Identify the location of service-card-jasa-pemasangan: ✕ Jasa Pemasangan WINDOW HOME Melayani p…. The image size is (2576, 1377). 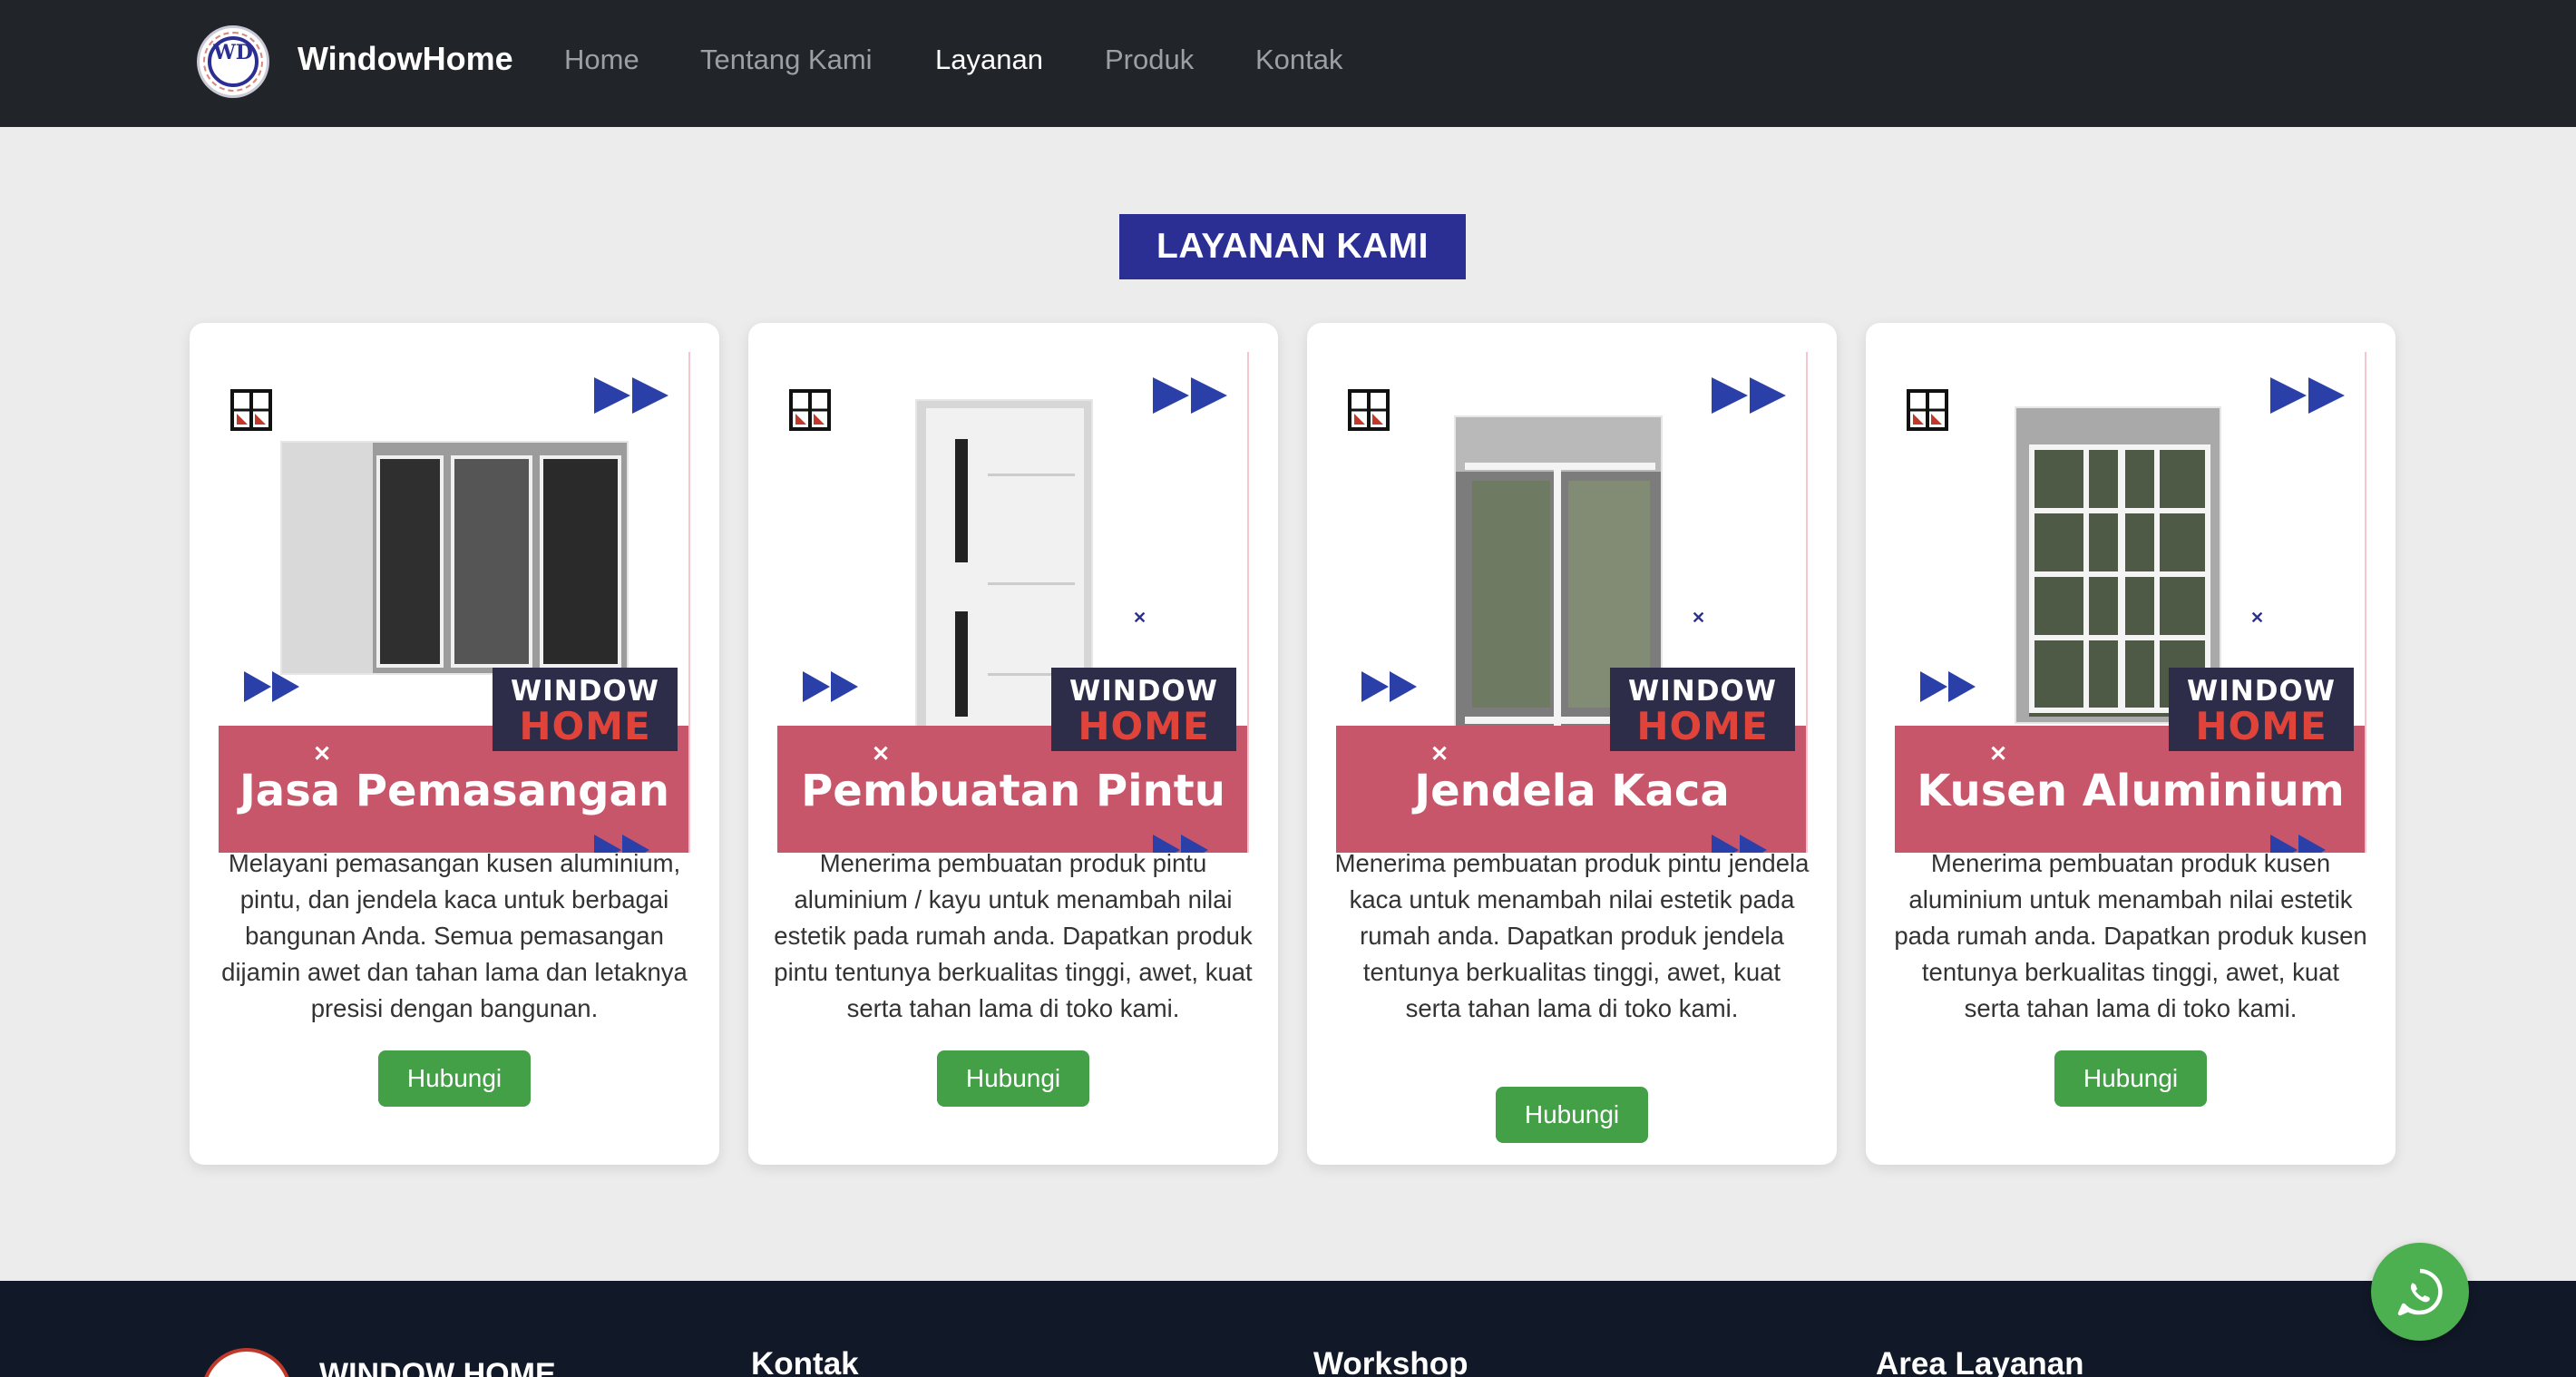
(454, 744).